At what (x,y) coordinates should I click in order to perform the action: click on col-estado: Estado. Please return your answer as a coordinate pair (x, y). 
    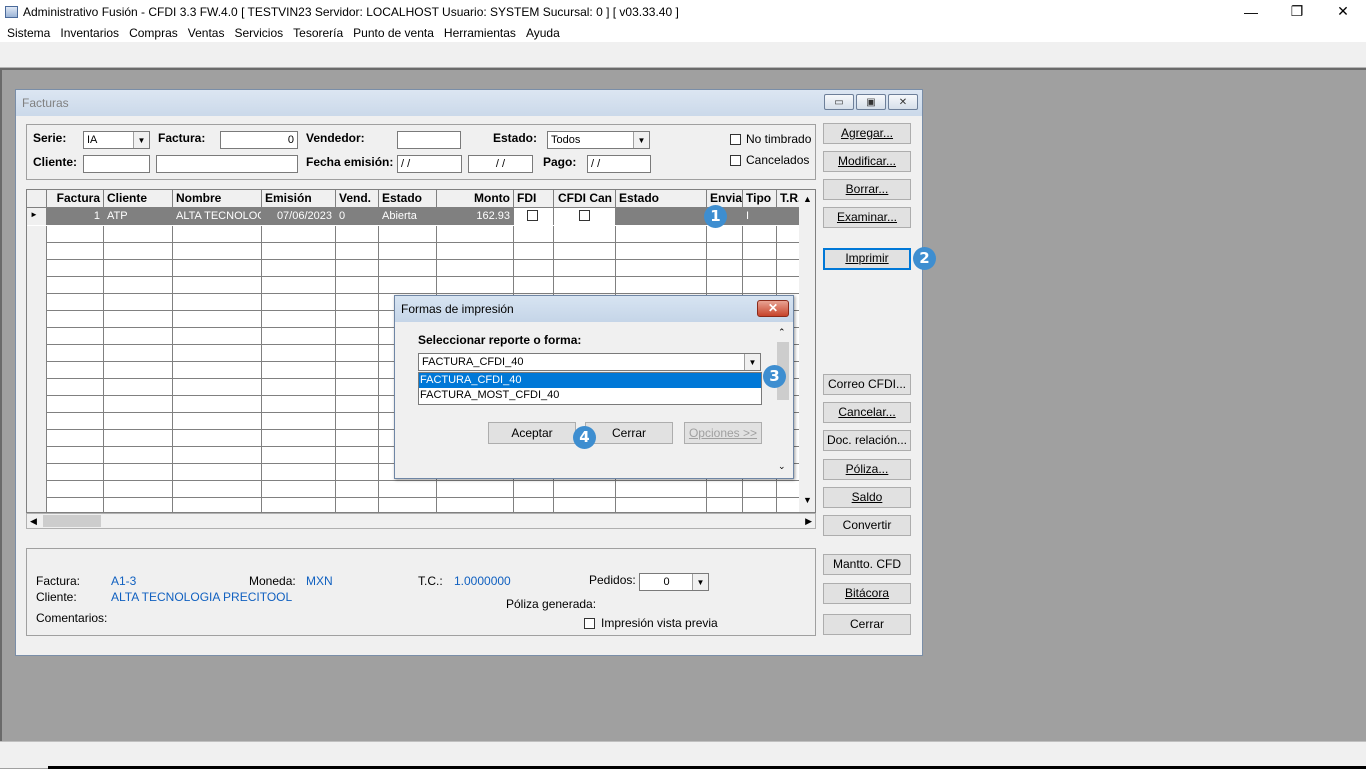
    Looking at the image, I should click on (408, 199).